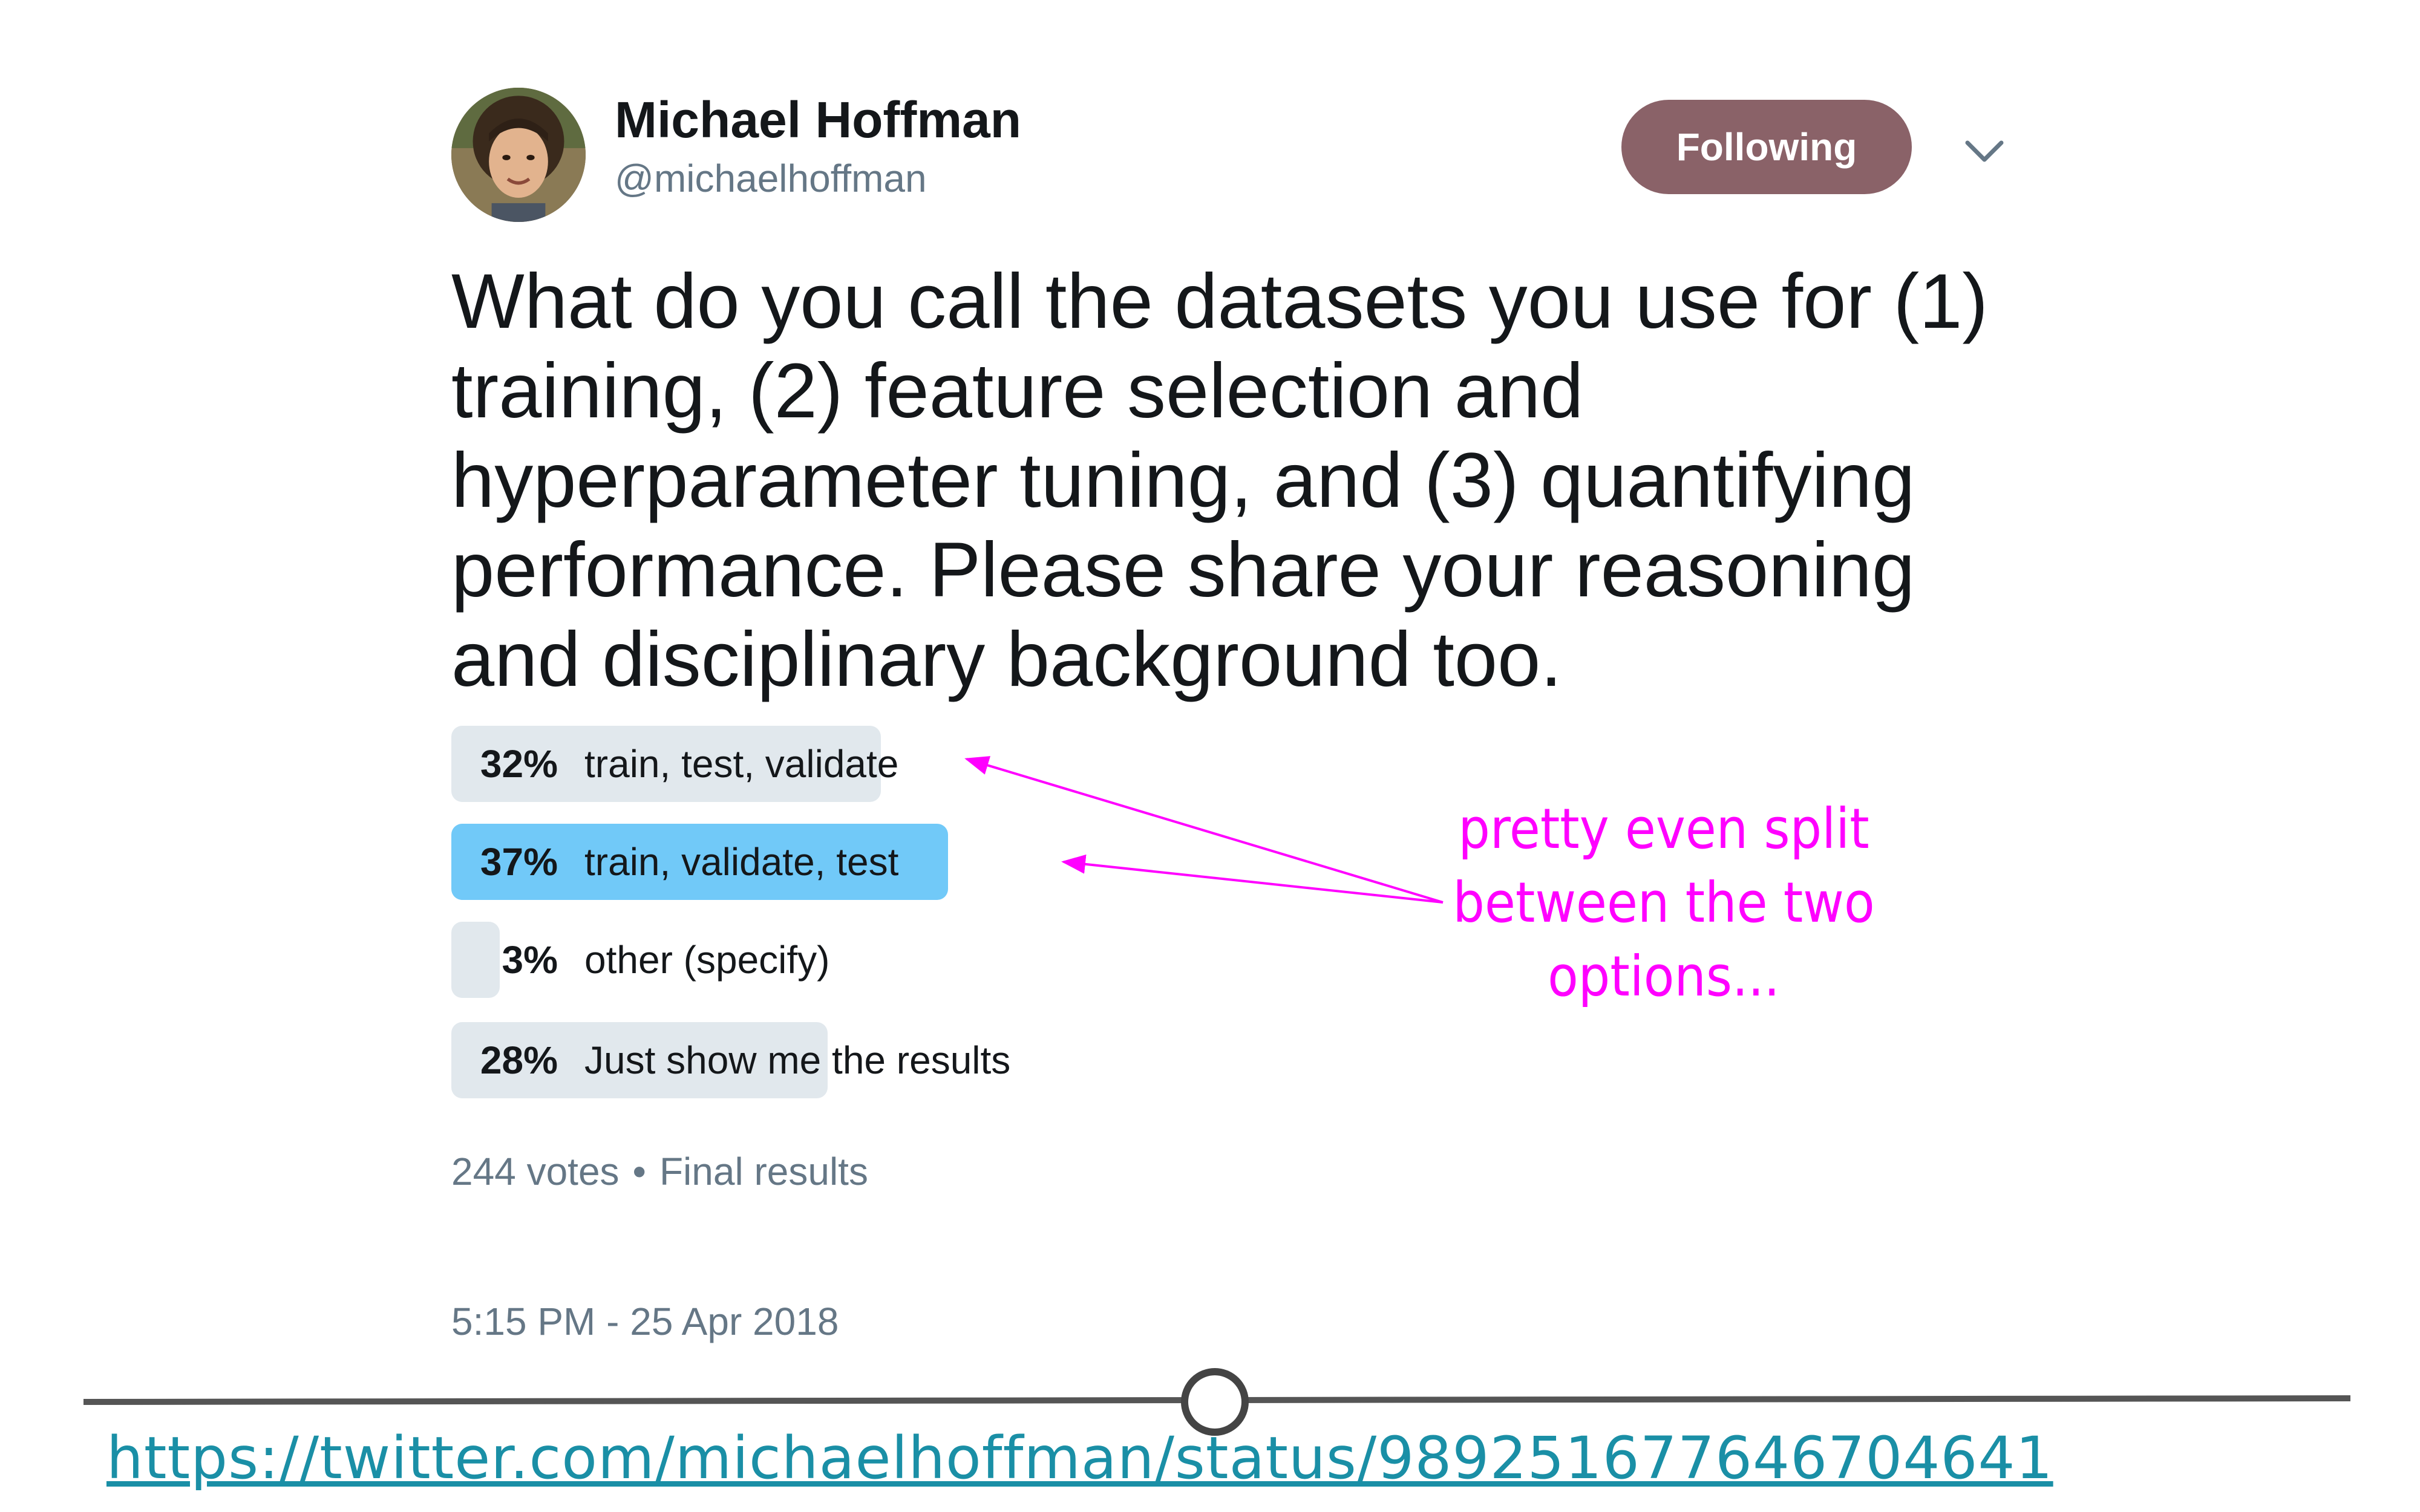 The height and width of the screenshot is (1512, 2420). Describe the element at coordinates (1984, 151) in the screenshot. I see `chevron-down-icon` at that location.